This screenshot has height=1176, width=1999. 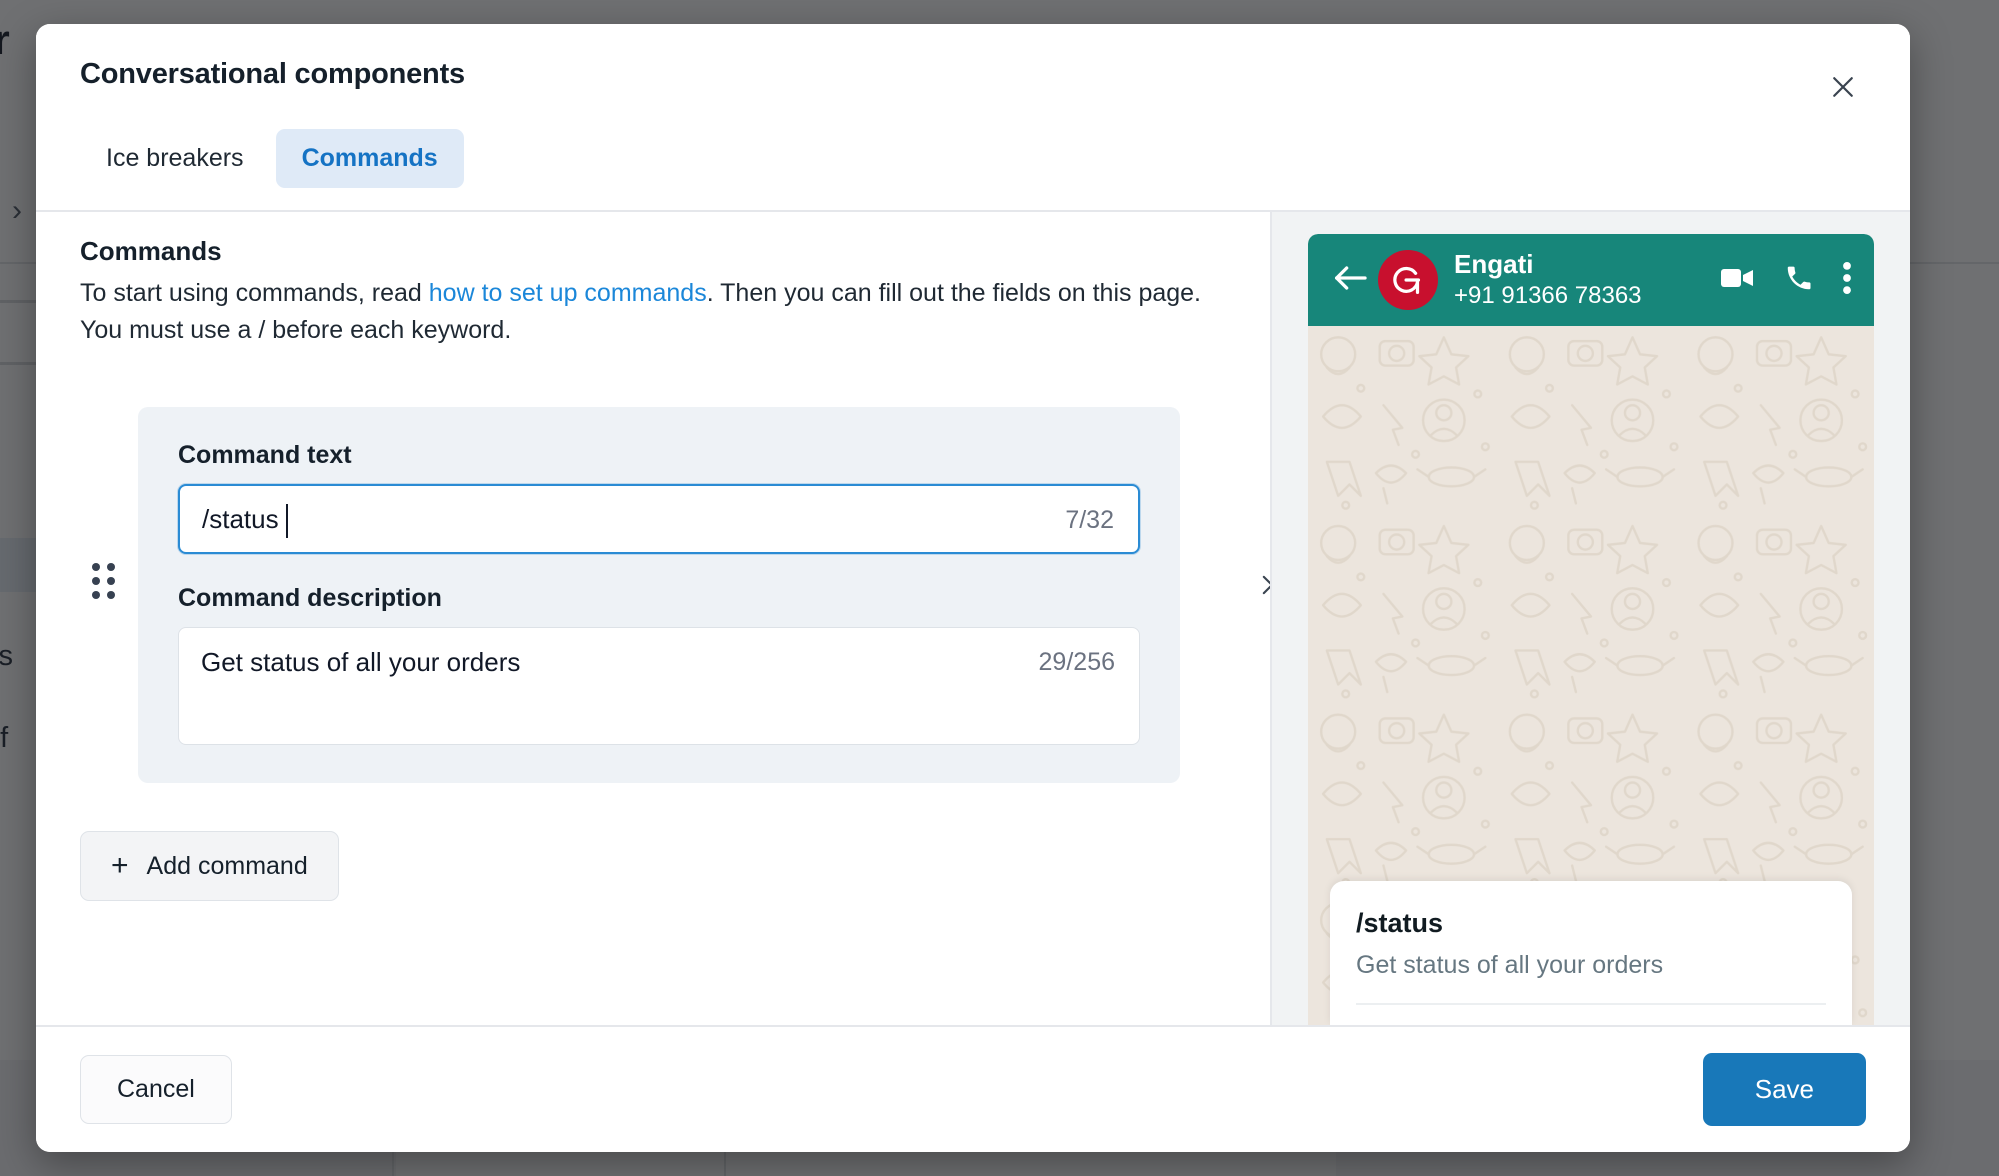 What do you see at coordinates (1843, 87) in the screenshot?
I see `close-icon` at bounding box center [1843, 87].